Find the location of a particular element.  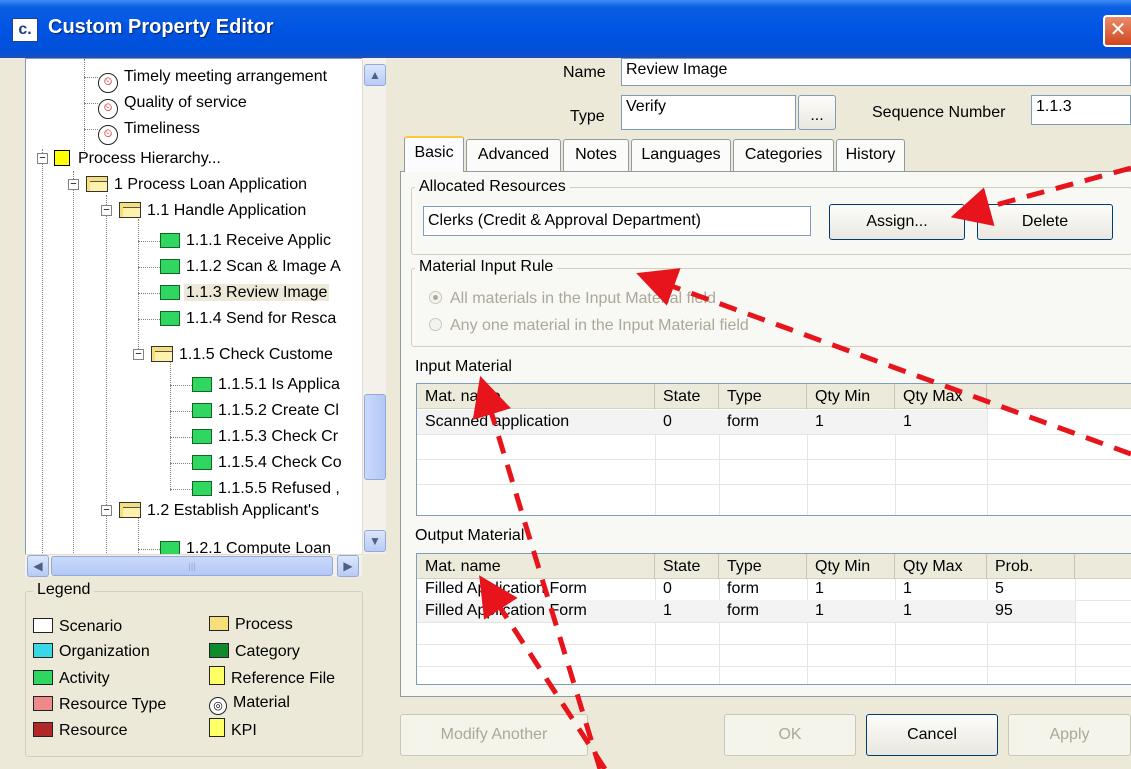

tree-item-folder: 1.1.5 Check Custome is located at coordinates (243, 355).